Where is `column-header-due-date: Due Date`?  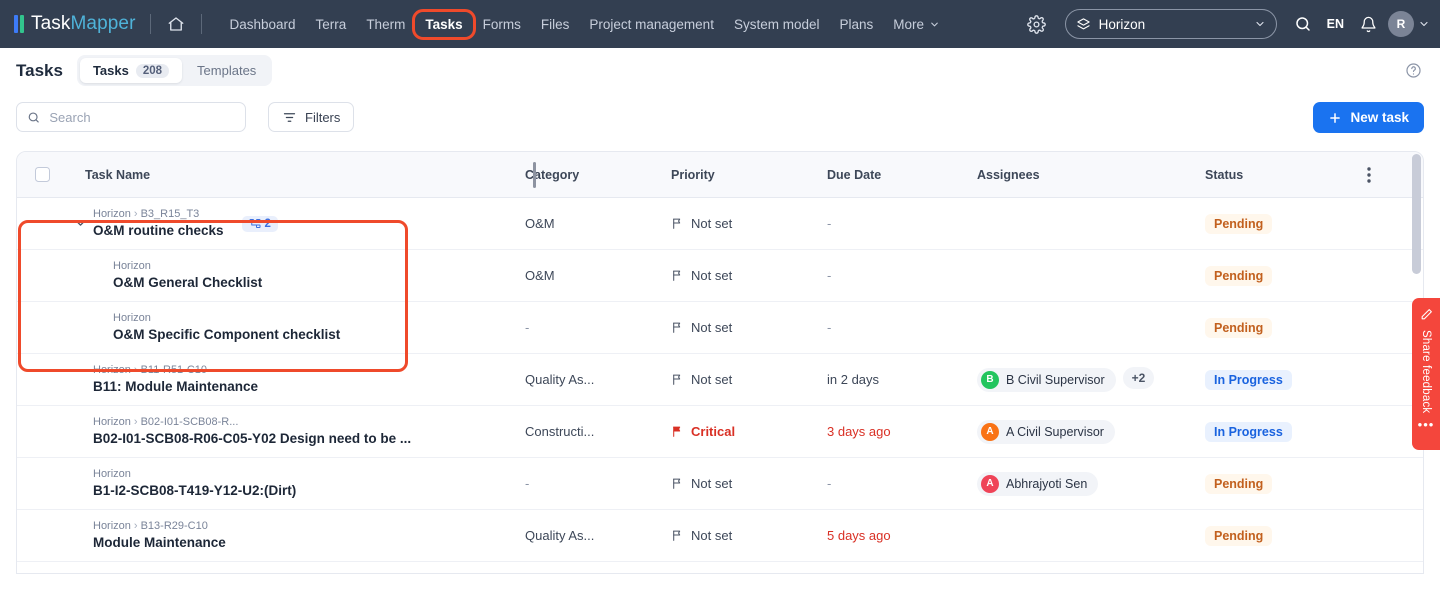 column-header-due-date: Due Date is located at coordinates (902, 175).